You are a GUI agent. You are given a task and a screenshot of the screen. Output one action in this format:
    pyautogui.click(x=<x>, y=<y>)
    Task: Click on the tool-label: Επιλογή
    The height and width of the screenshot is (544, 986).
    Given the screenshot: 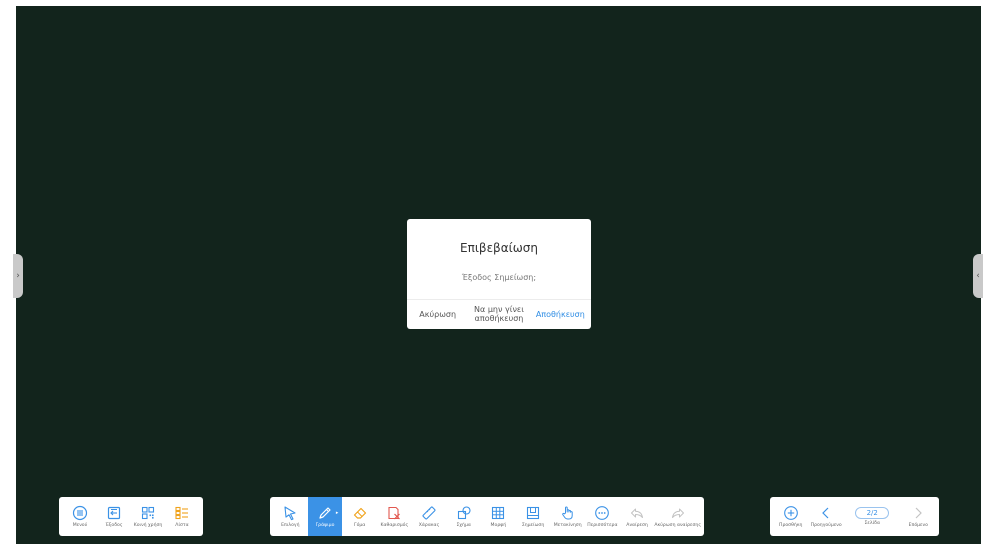 What is the action you would take?
    pyautogui.click(x=290, y=525)
    